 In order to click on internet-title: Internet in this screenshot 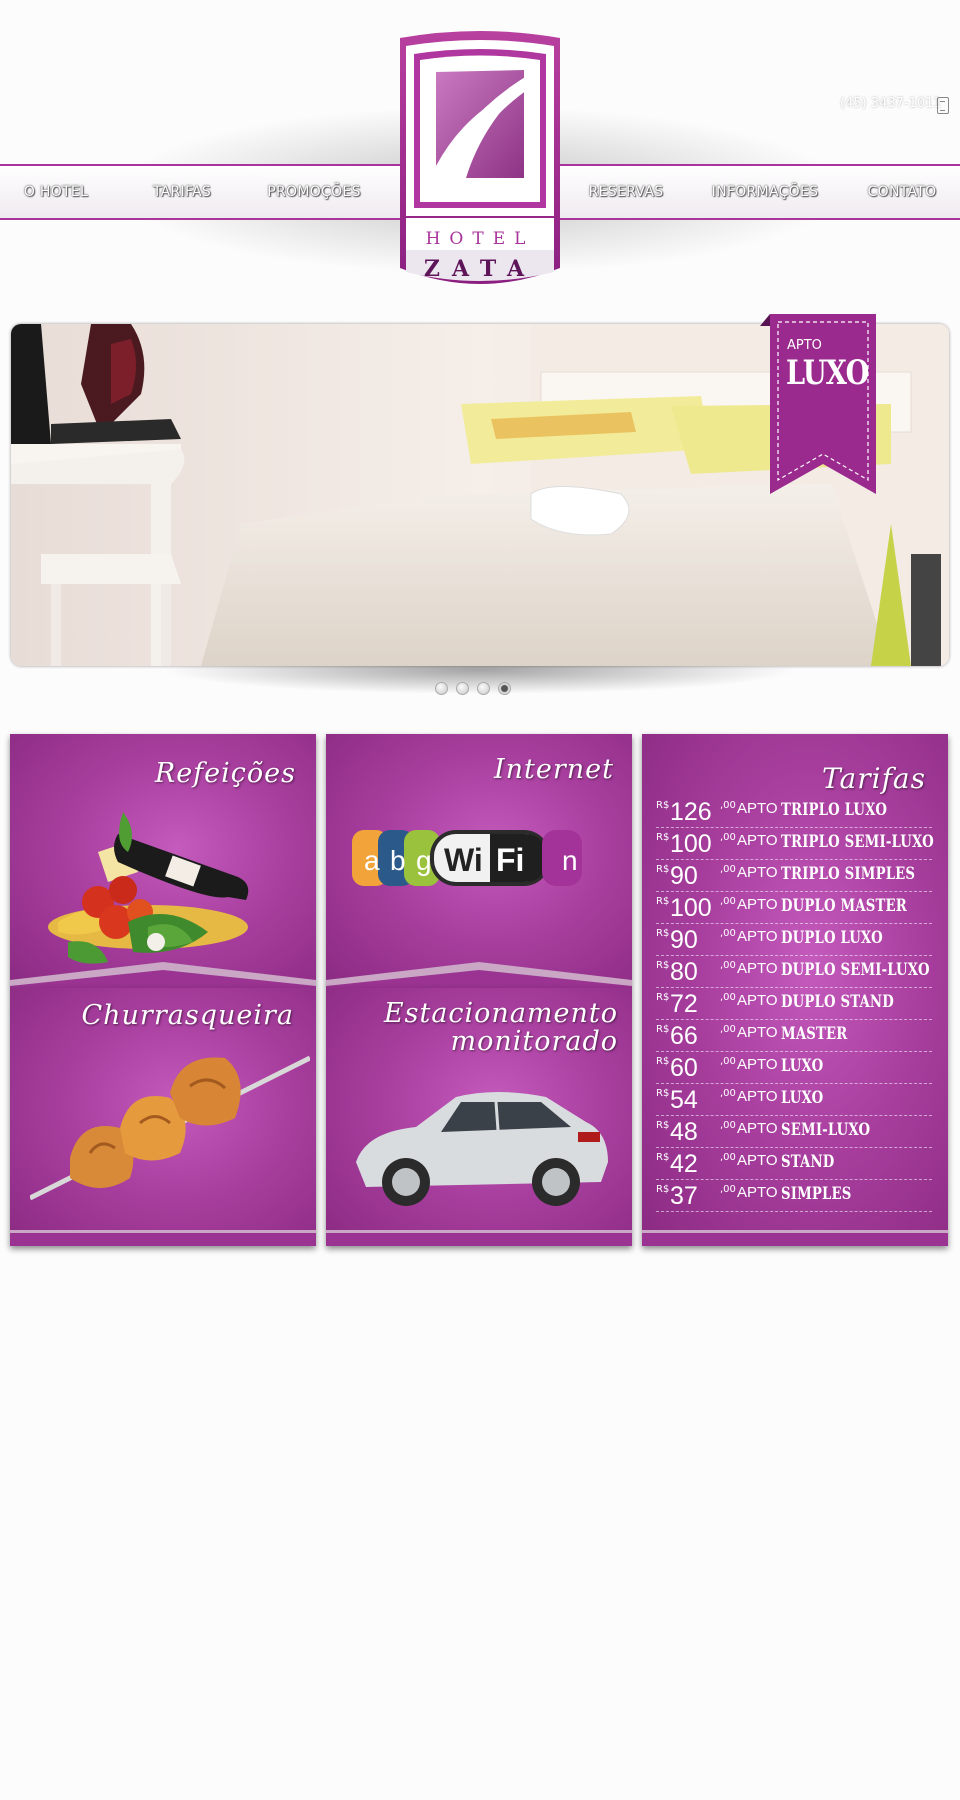, I will do `click(553, 769)`.